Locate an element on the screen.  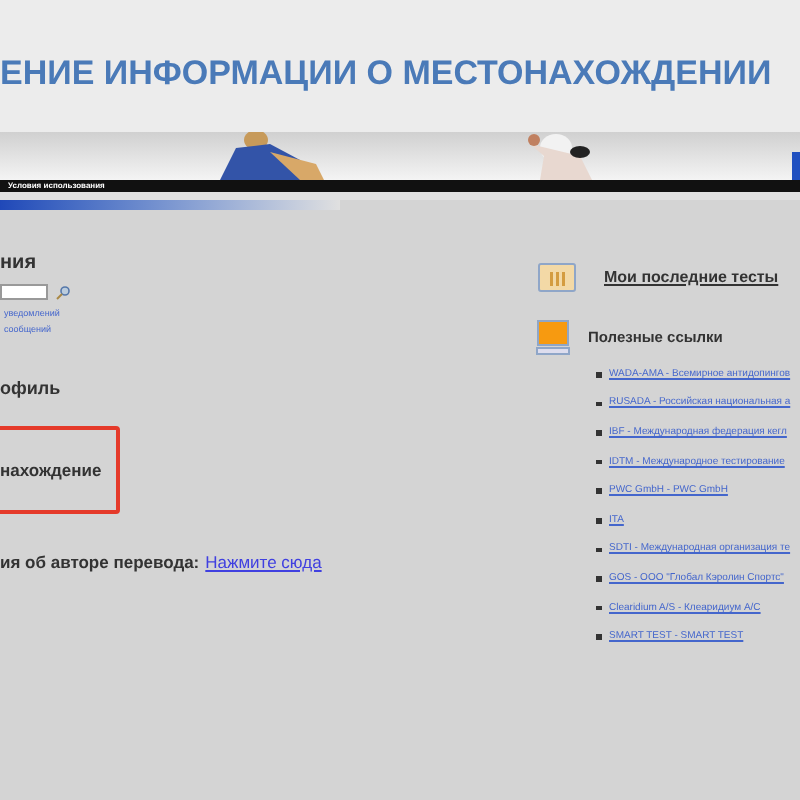
slide-title: ЕНИЕ ИНФОРМАЦИИ О МЕСТОНАХОЖДЕНИИ is located at coordinates (386, 74).